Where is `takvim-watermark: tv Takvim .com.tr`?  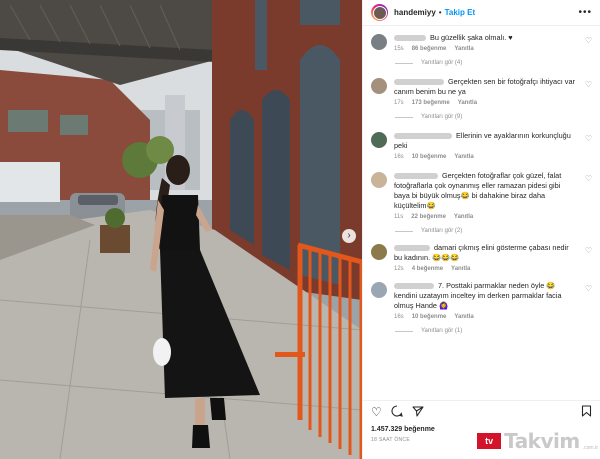
takvim-watermark: tv Takvim .com.tr is located at coordinates (537, 441).